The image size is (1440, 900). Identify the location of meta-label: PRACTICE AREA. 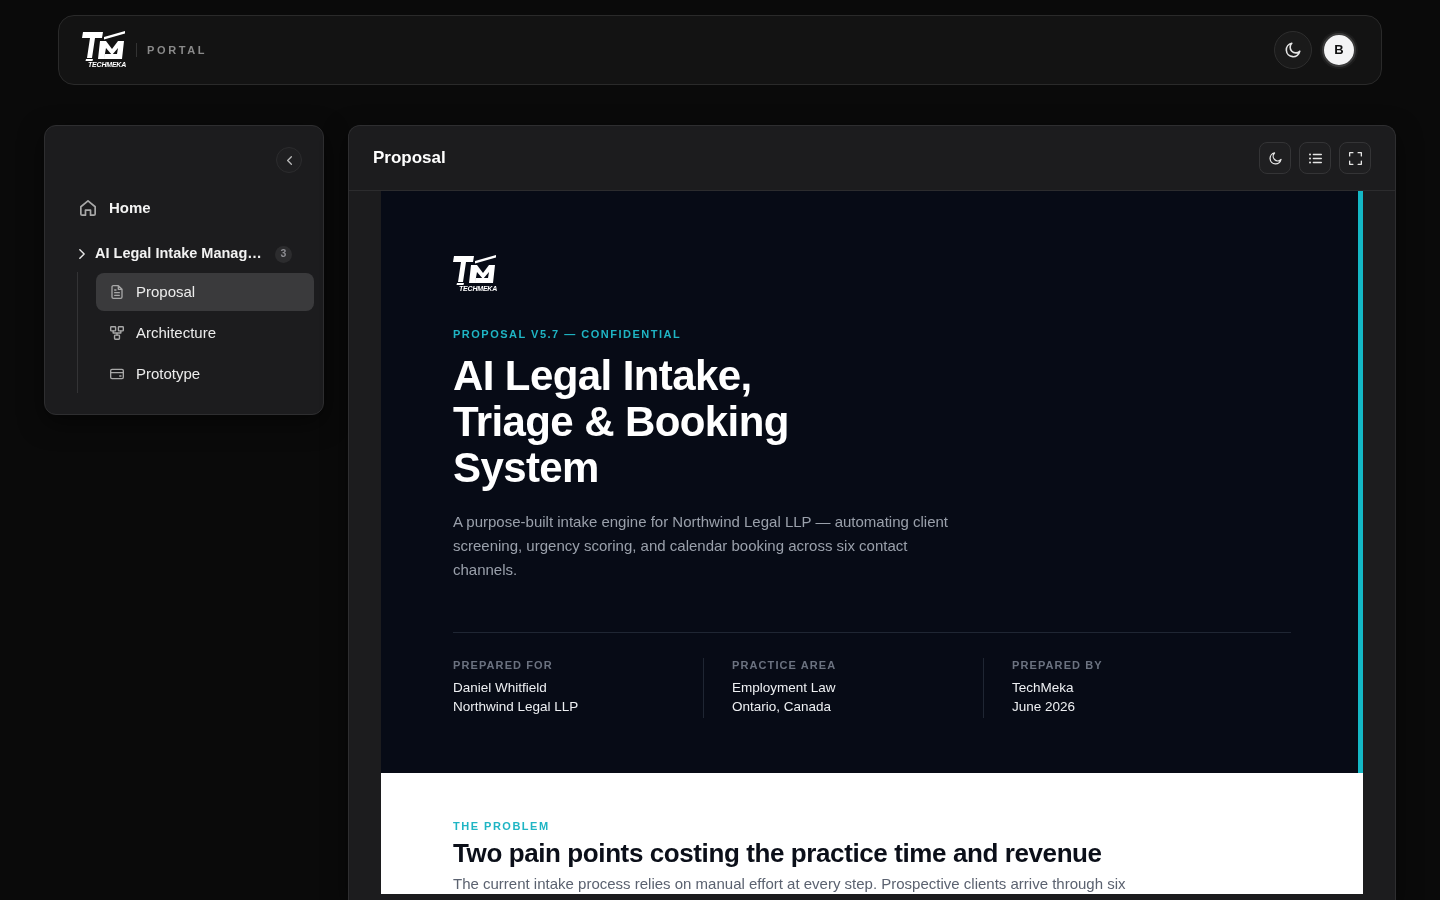
(784, 665).